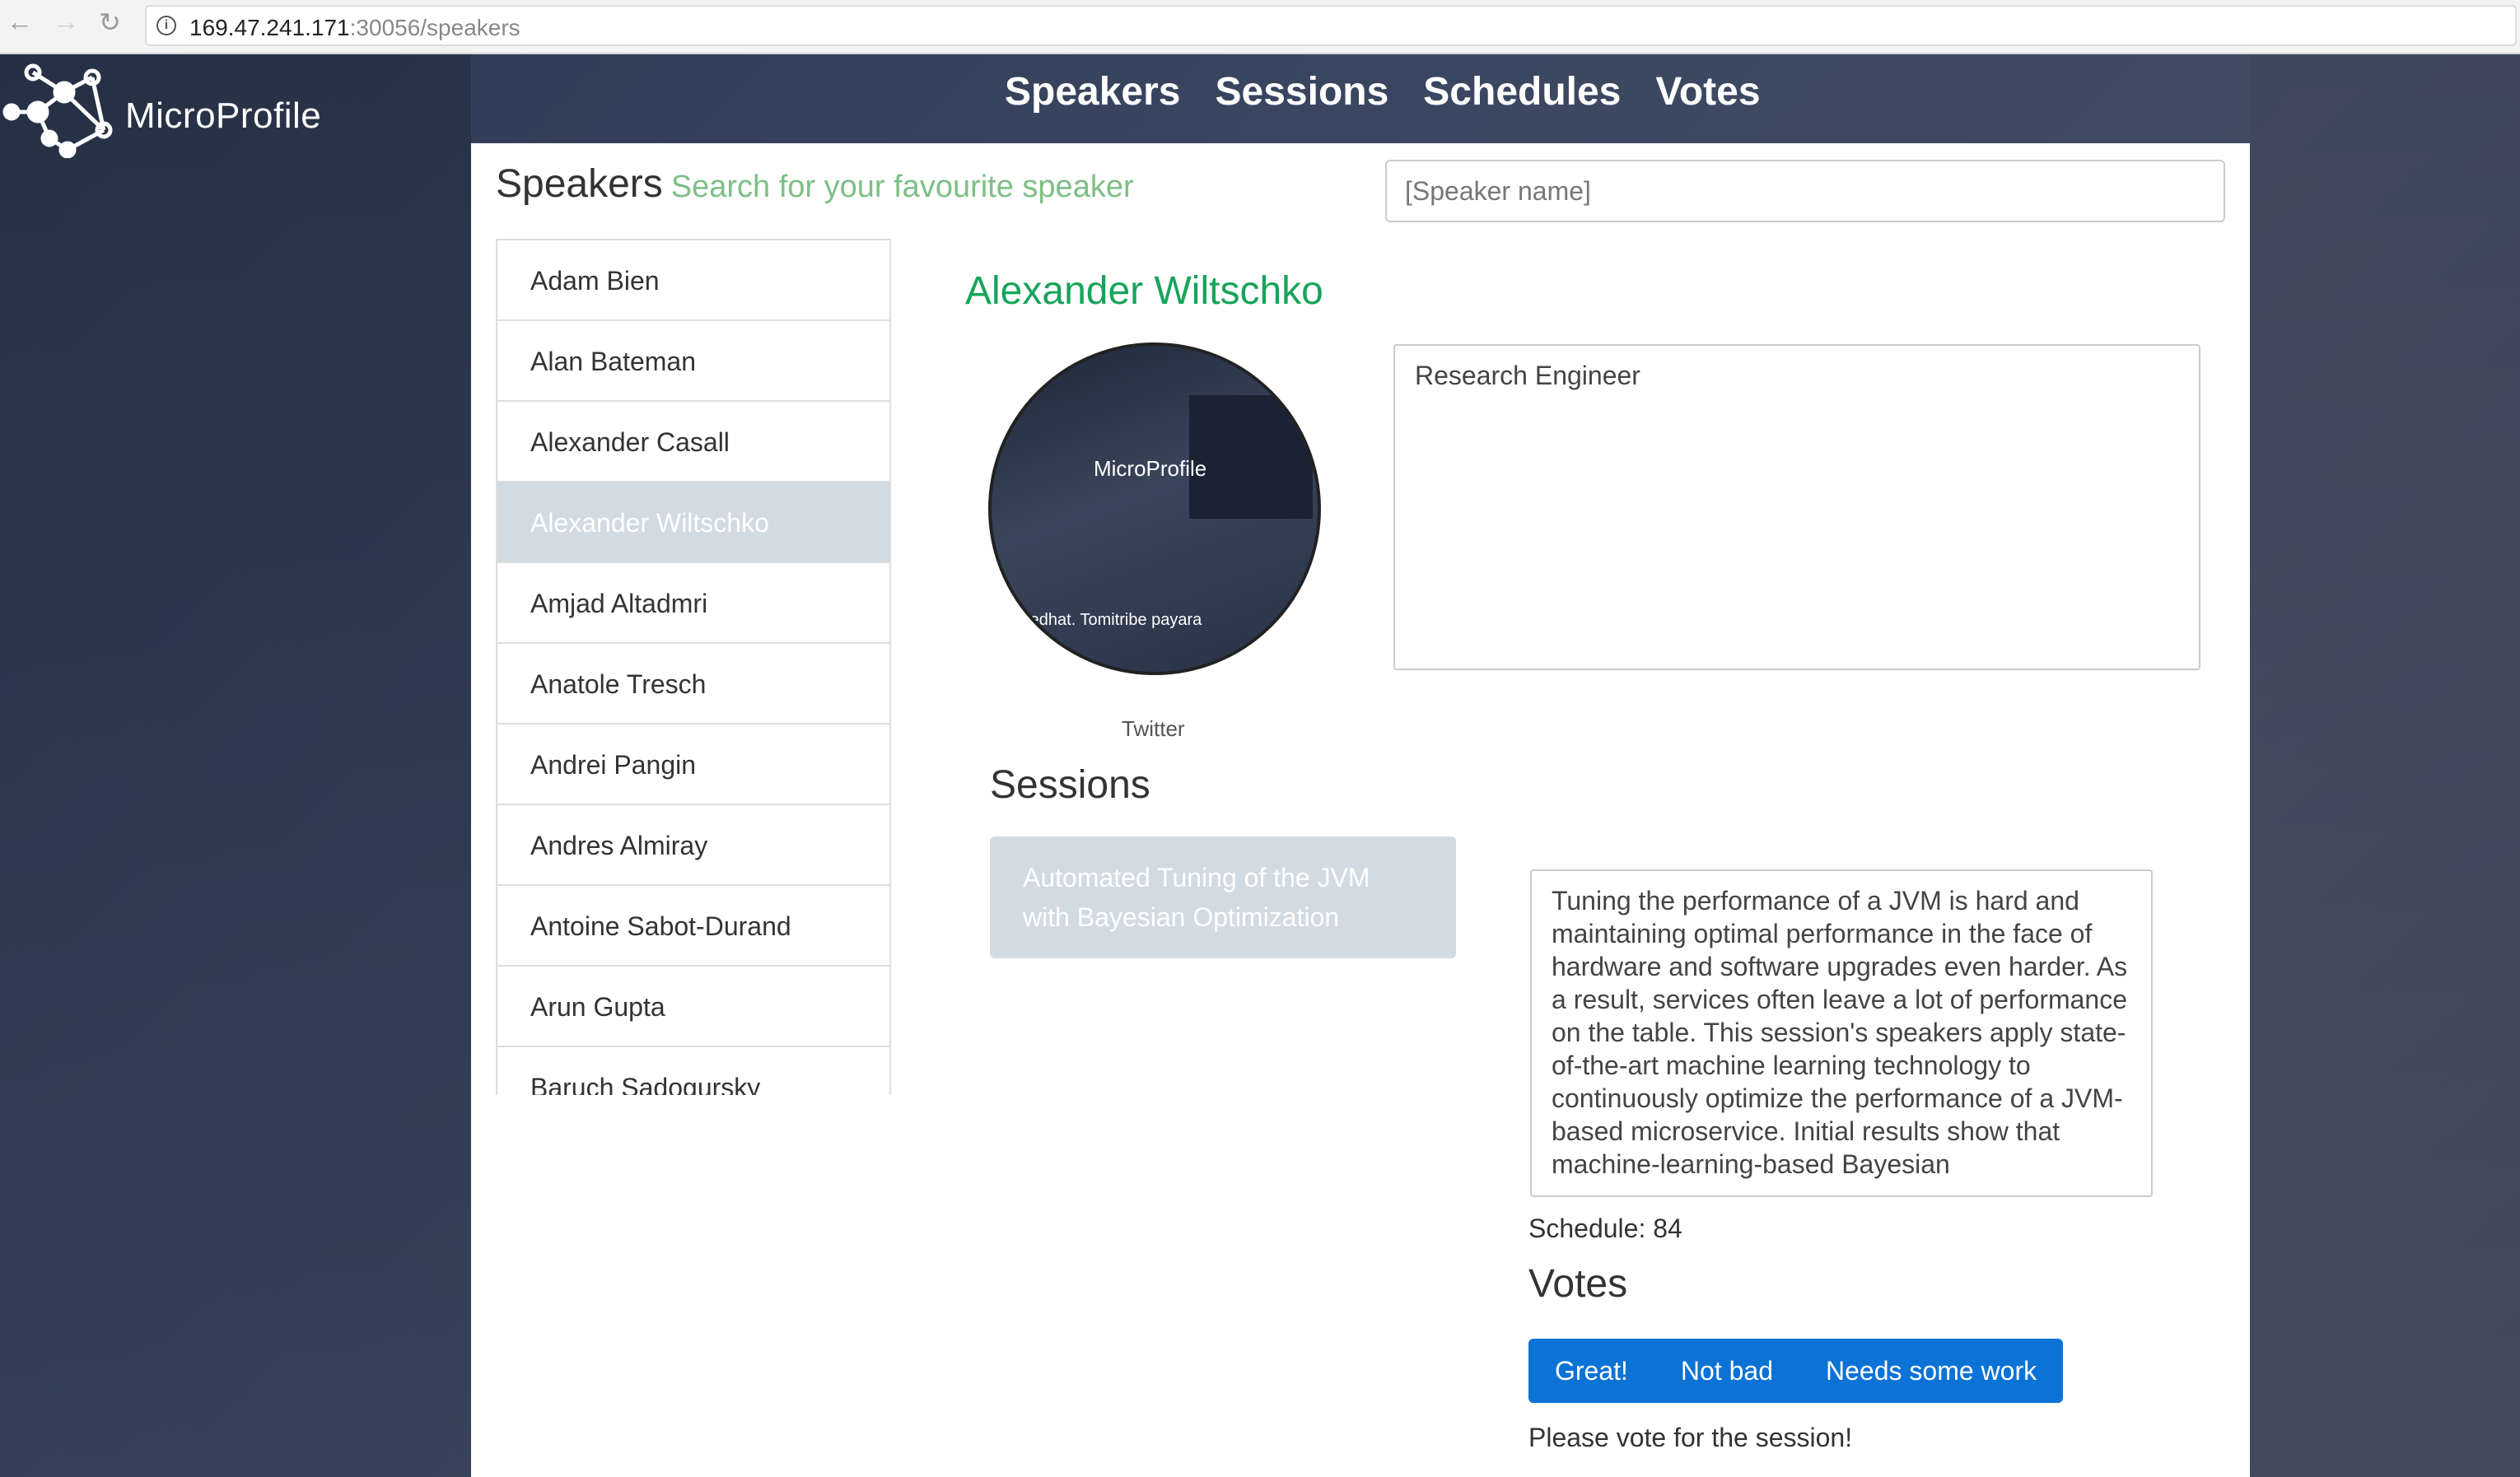 The height and width of the screenshot is (1477, 2520). I want to click on forward-arrow-icon: →, so click(66, 22).